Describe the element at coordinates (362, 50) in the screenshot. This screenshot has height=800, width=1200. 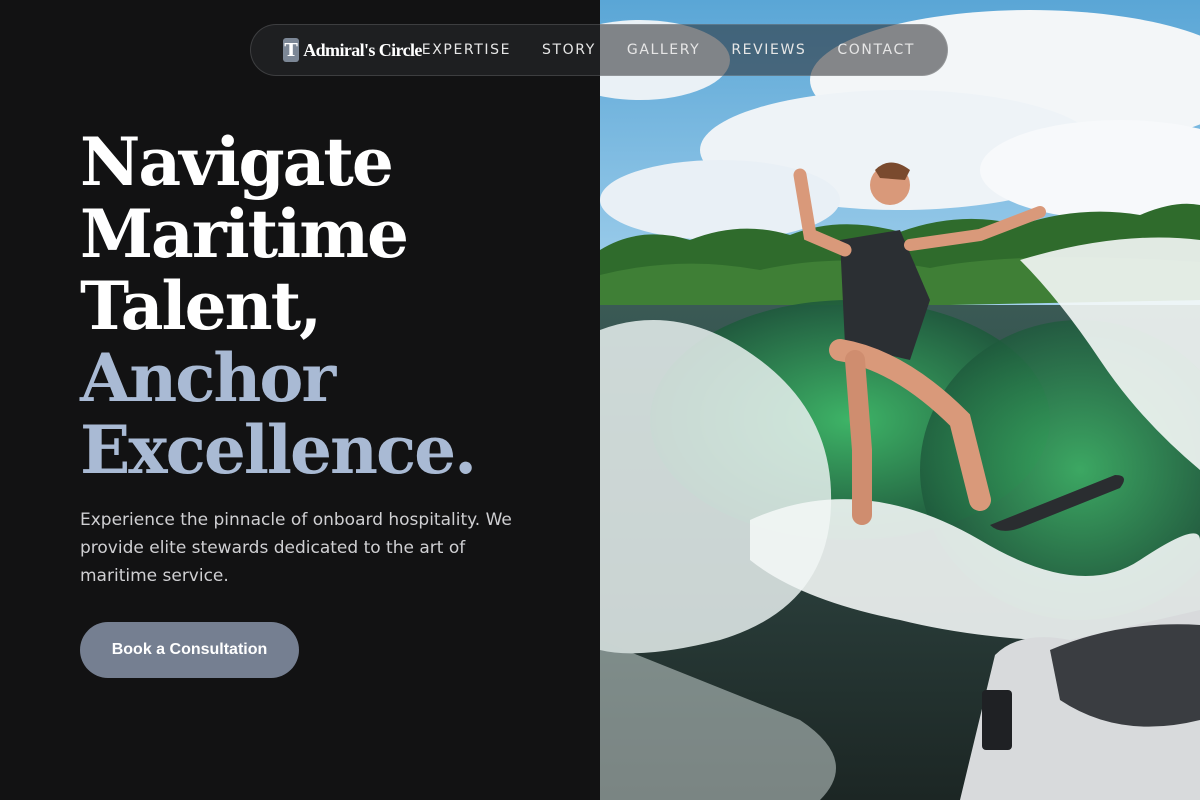
I see `brand-name: Admiral's Circle` at that location.